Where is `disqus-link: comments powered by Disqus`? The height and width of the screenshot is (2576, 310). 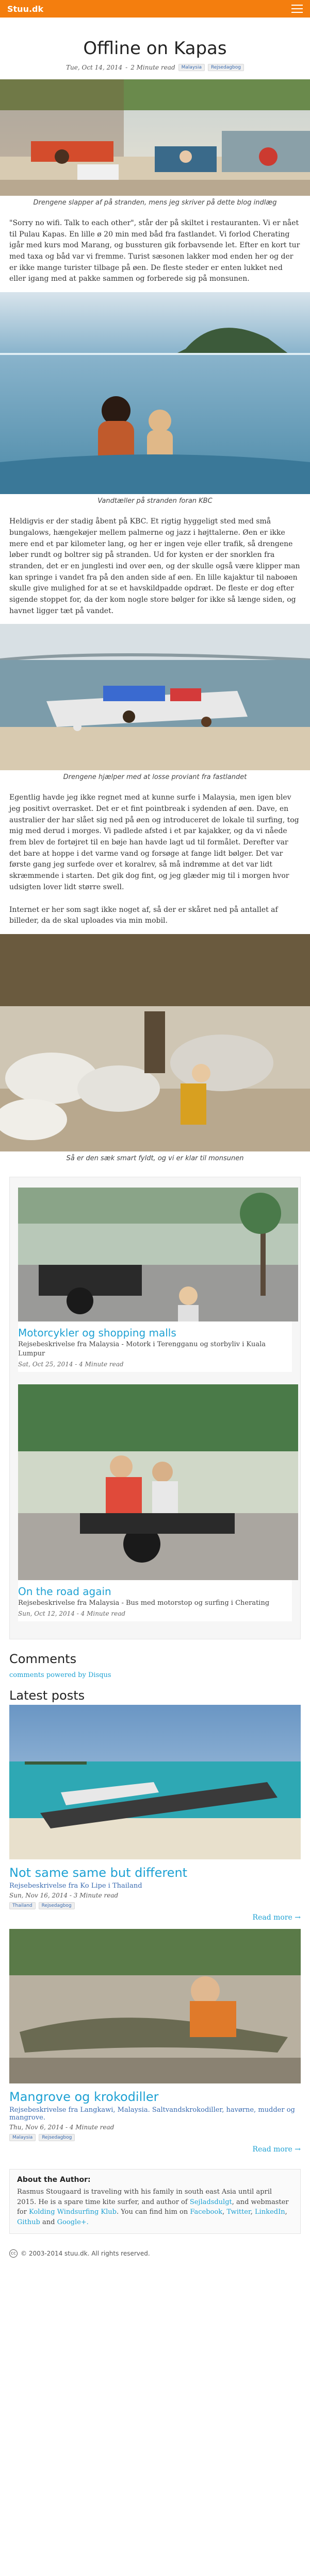 disqus-link: comments powered by Disqus is located at coordinates (155, 1675).